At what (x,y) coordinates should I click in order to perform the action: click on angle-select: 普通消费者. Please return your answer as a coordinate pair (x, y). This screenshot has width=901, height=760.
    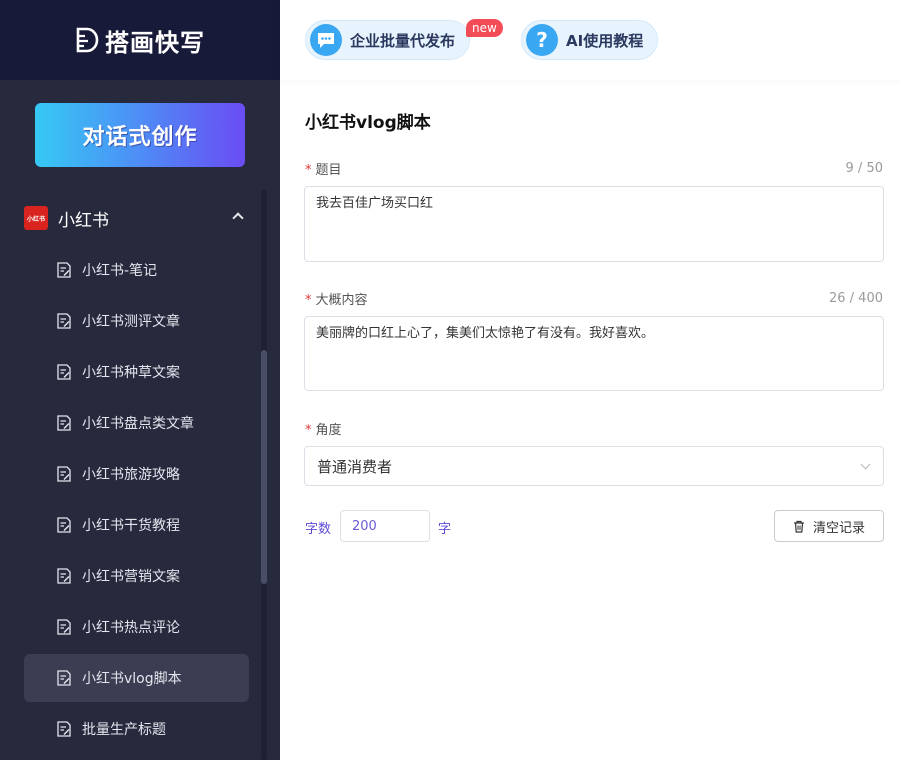
    Looking at the image, I should click on (594, 466).